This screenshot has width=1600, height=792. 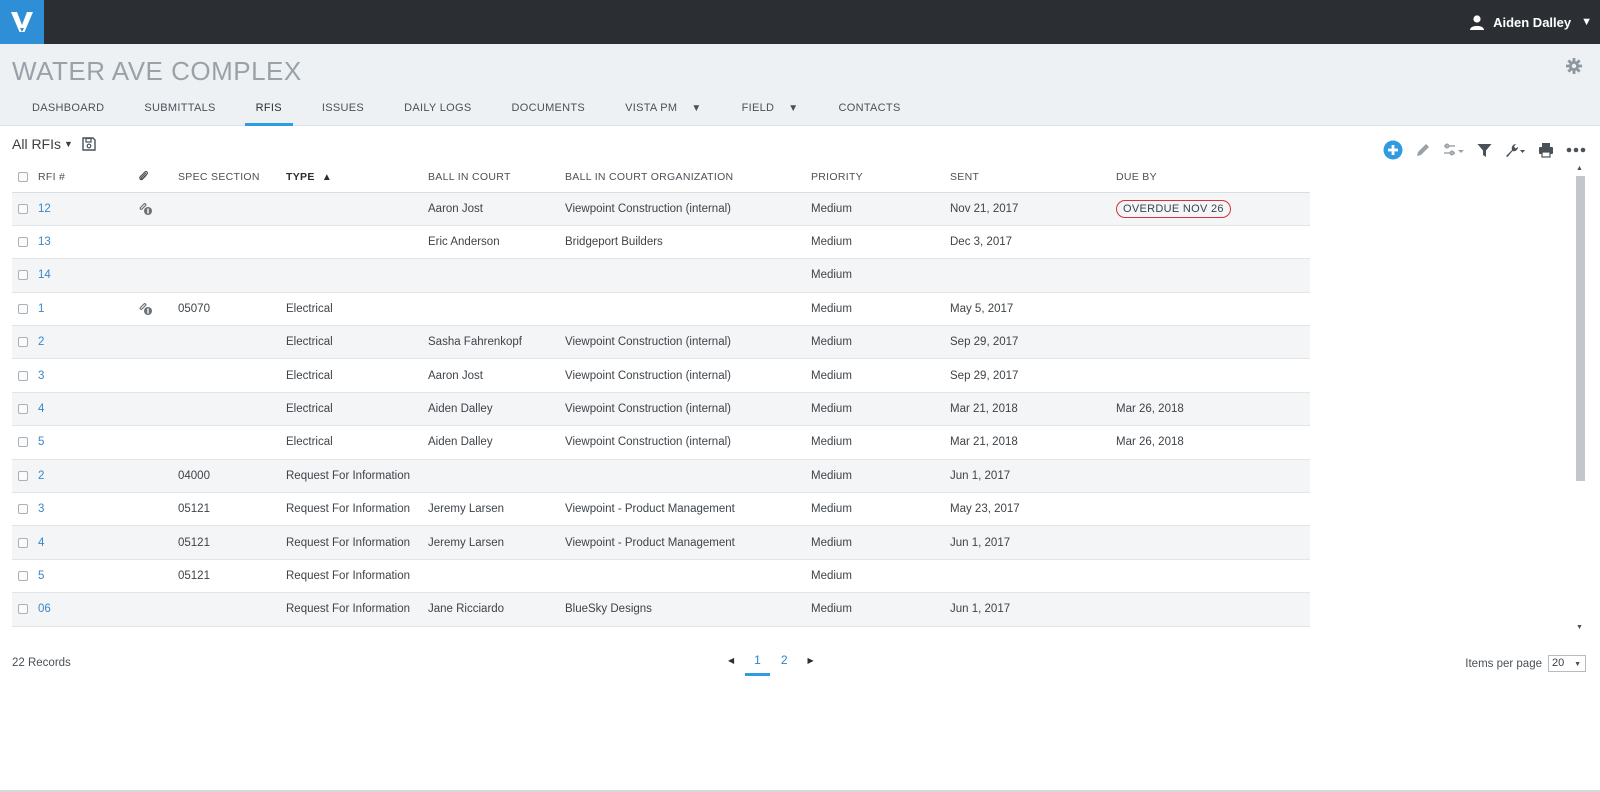 What do you see at coordinates (36, 144) in the screenshot?
I see `view-label: All RFIs` at bounding box center [36, 144].